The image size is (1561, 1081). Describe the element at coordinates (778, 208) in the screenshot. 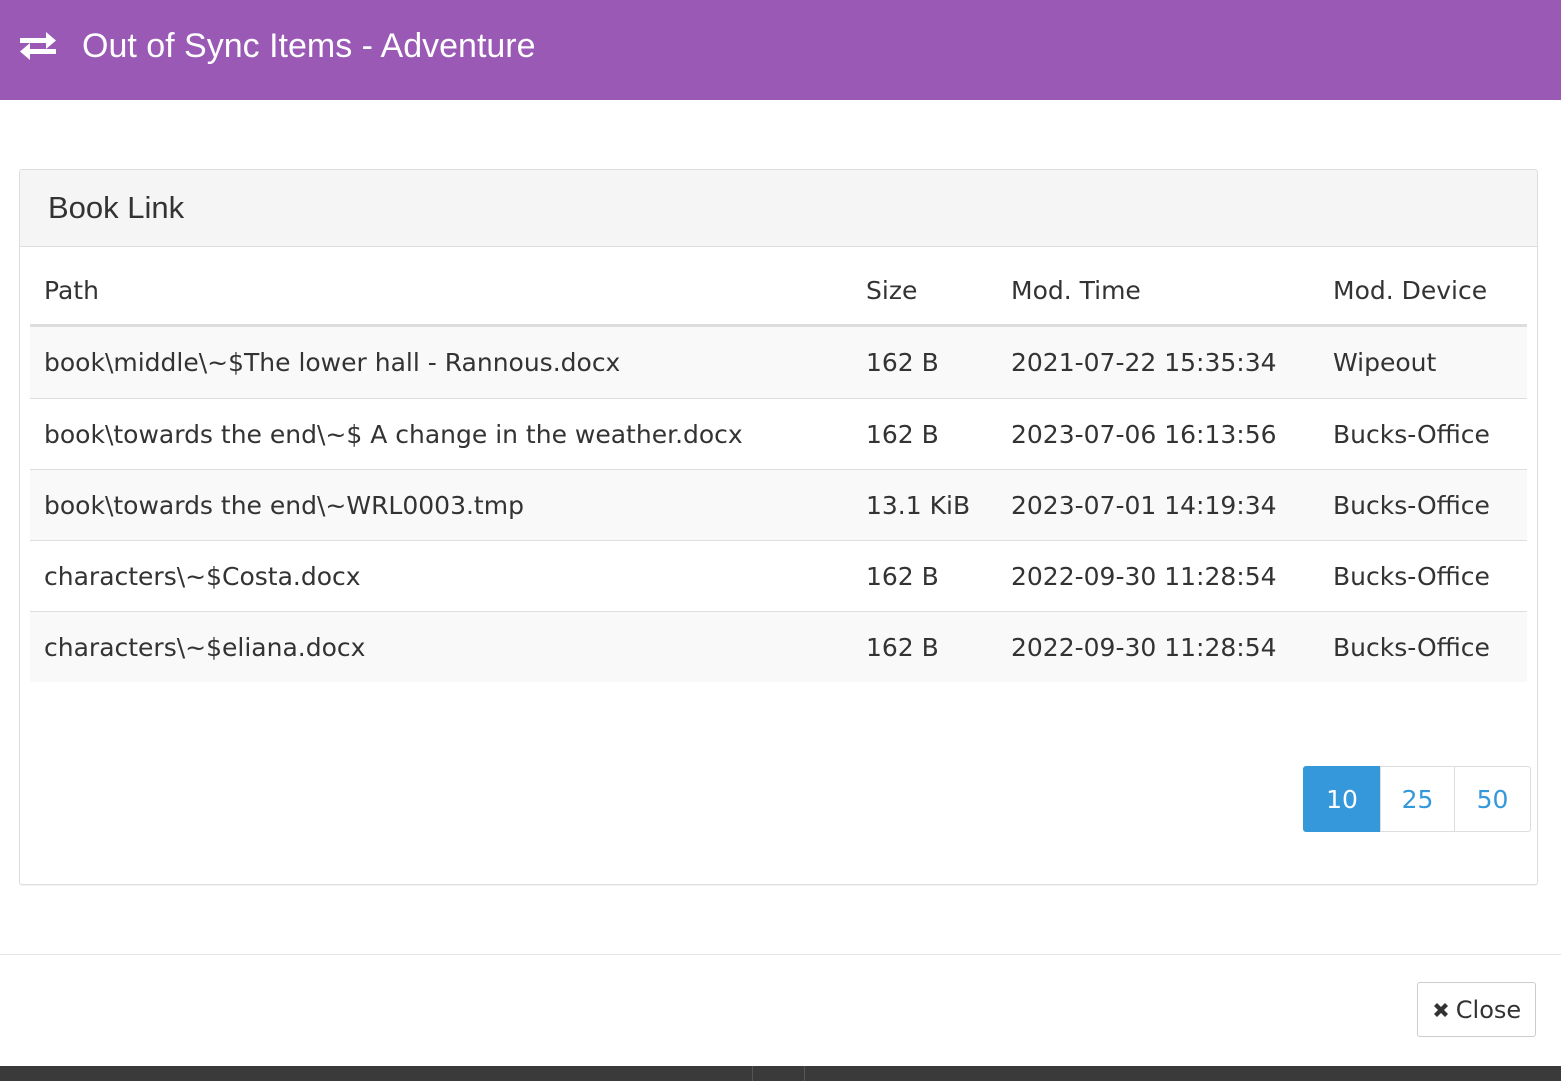

I see `panel-heading: Book Link` at that location.